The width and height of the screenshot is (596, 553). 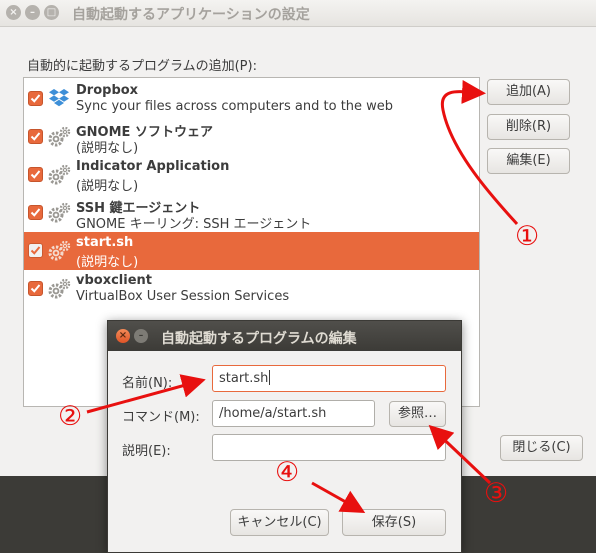 What do you see at coordinates (329, 447) in the screenshot?
I see `comment-field` at bounding box center [329, 447].